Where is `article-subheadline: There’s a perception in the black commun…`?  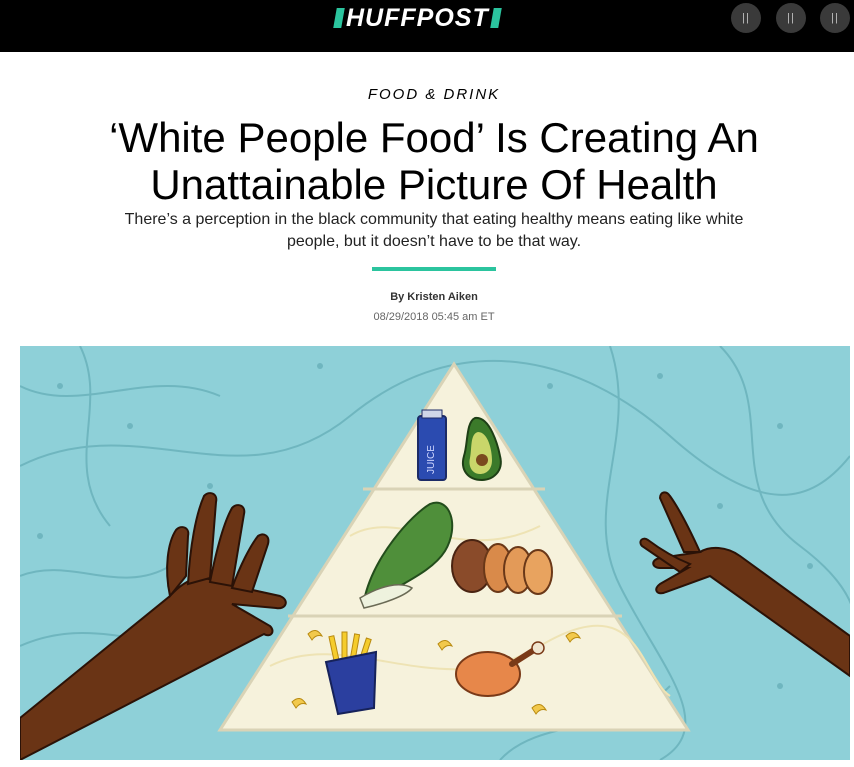 article-subheadline: There’s a perception in the black commun… is located at coordinates (434, 230).